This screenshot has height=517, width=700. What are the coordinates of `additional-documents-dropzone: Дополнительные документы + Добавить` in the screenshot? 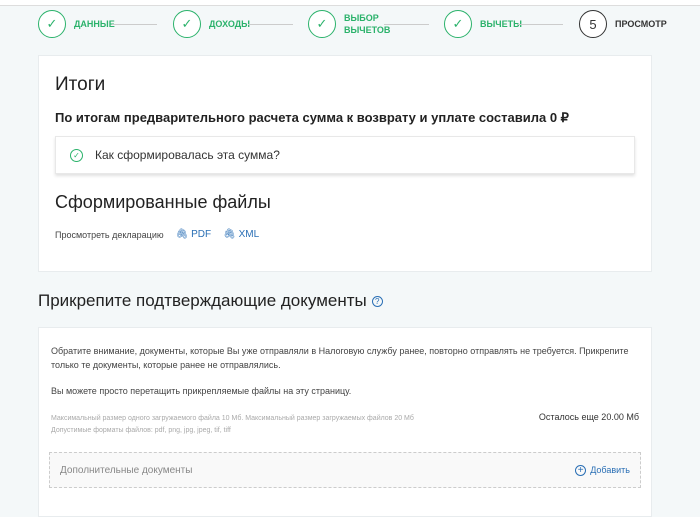 It's located at (345, 470).